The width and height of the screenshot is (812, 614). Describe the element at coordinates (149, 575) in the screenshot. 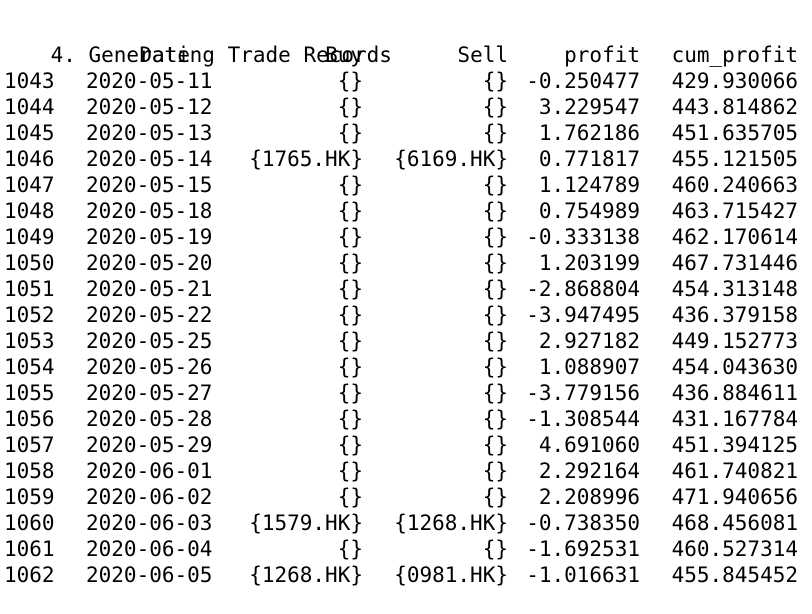

I see `row-date: 2020-06-05` at that location.